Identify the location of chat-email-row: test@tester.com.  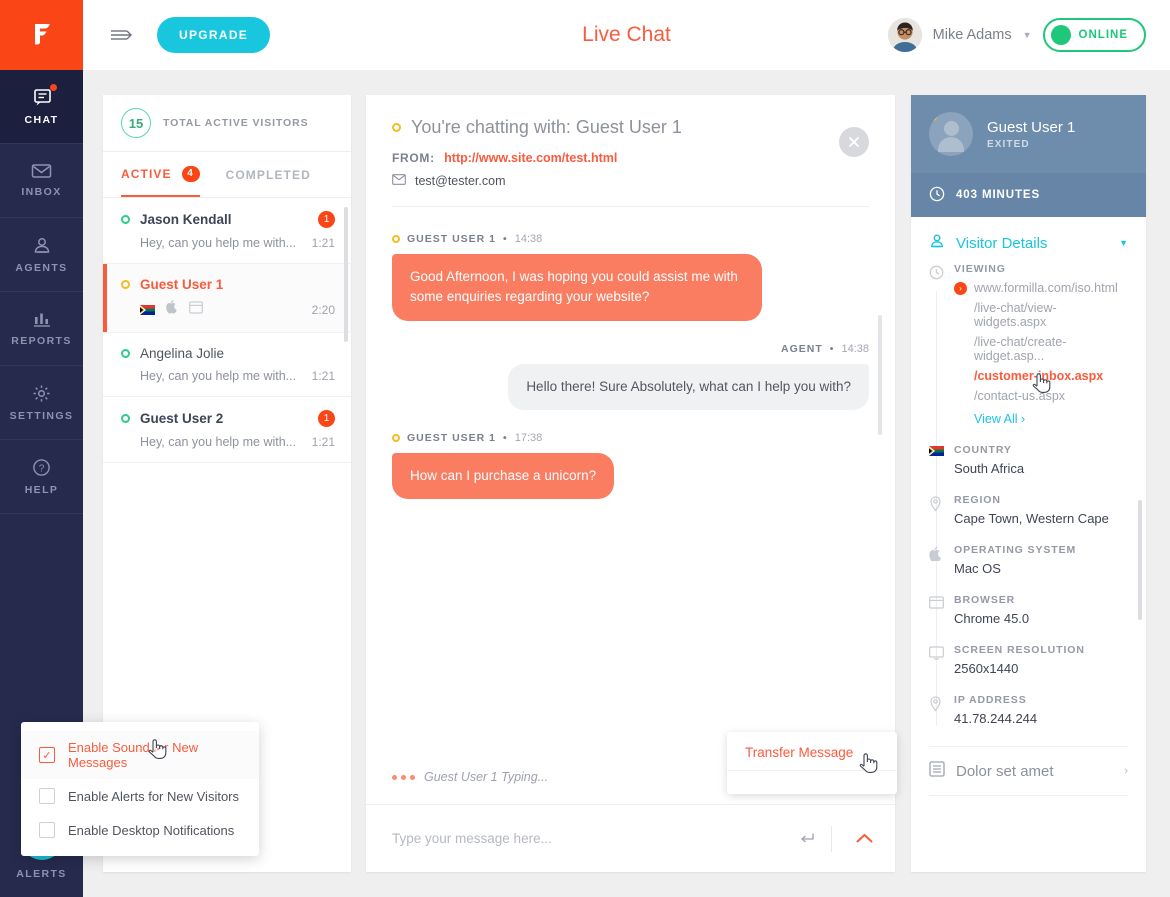
(630, 181).